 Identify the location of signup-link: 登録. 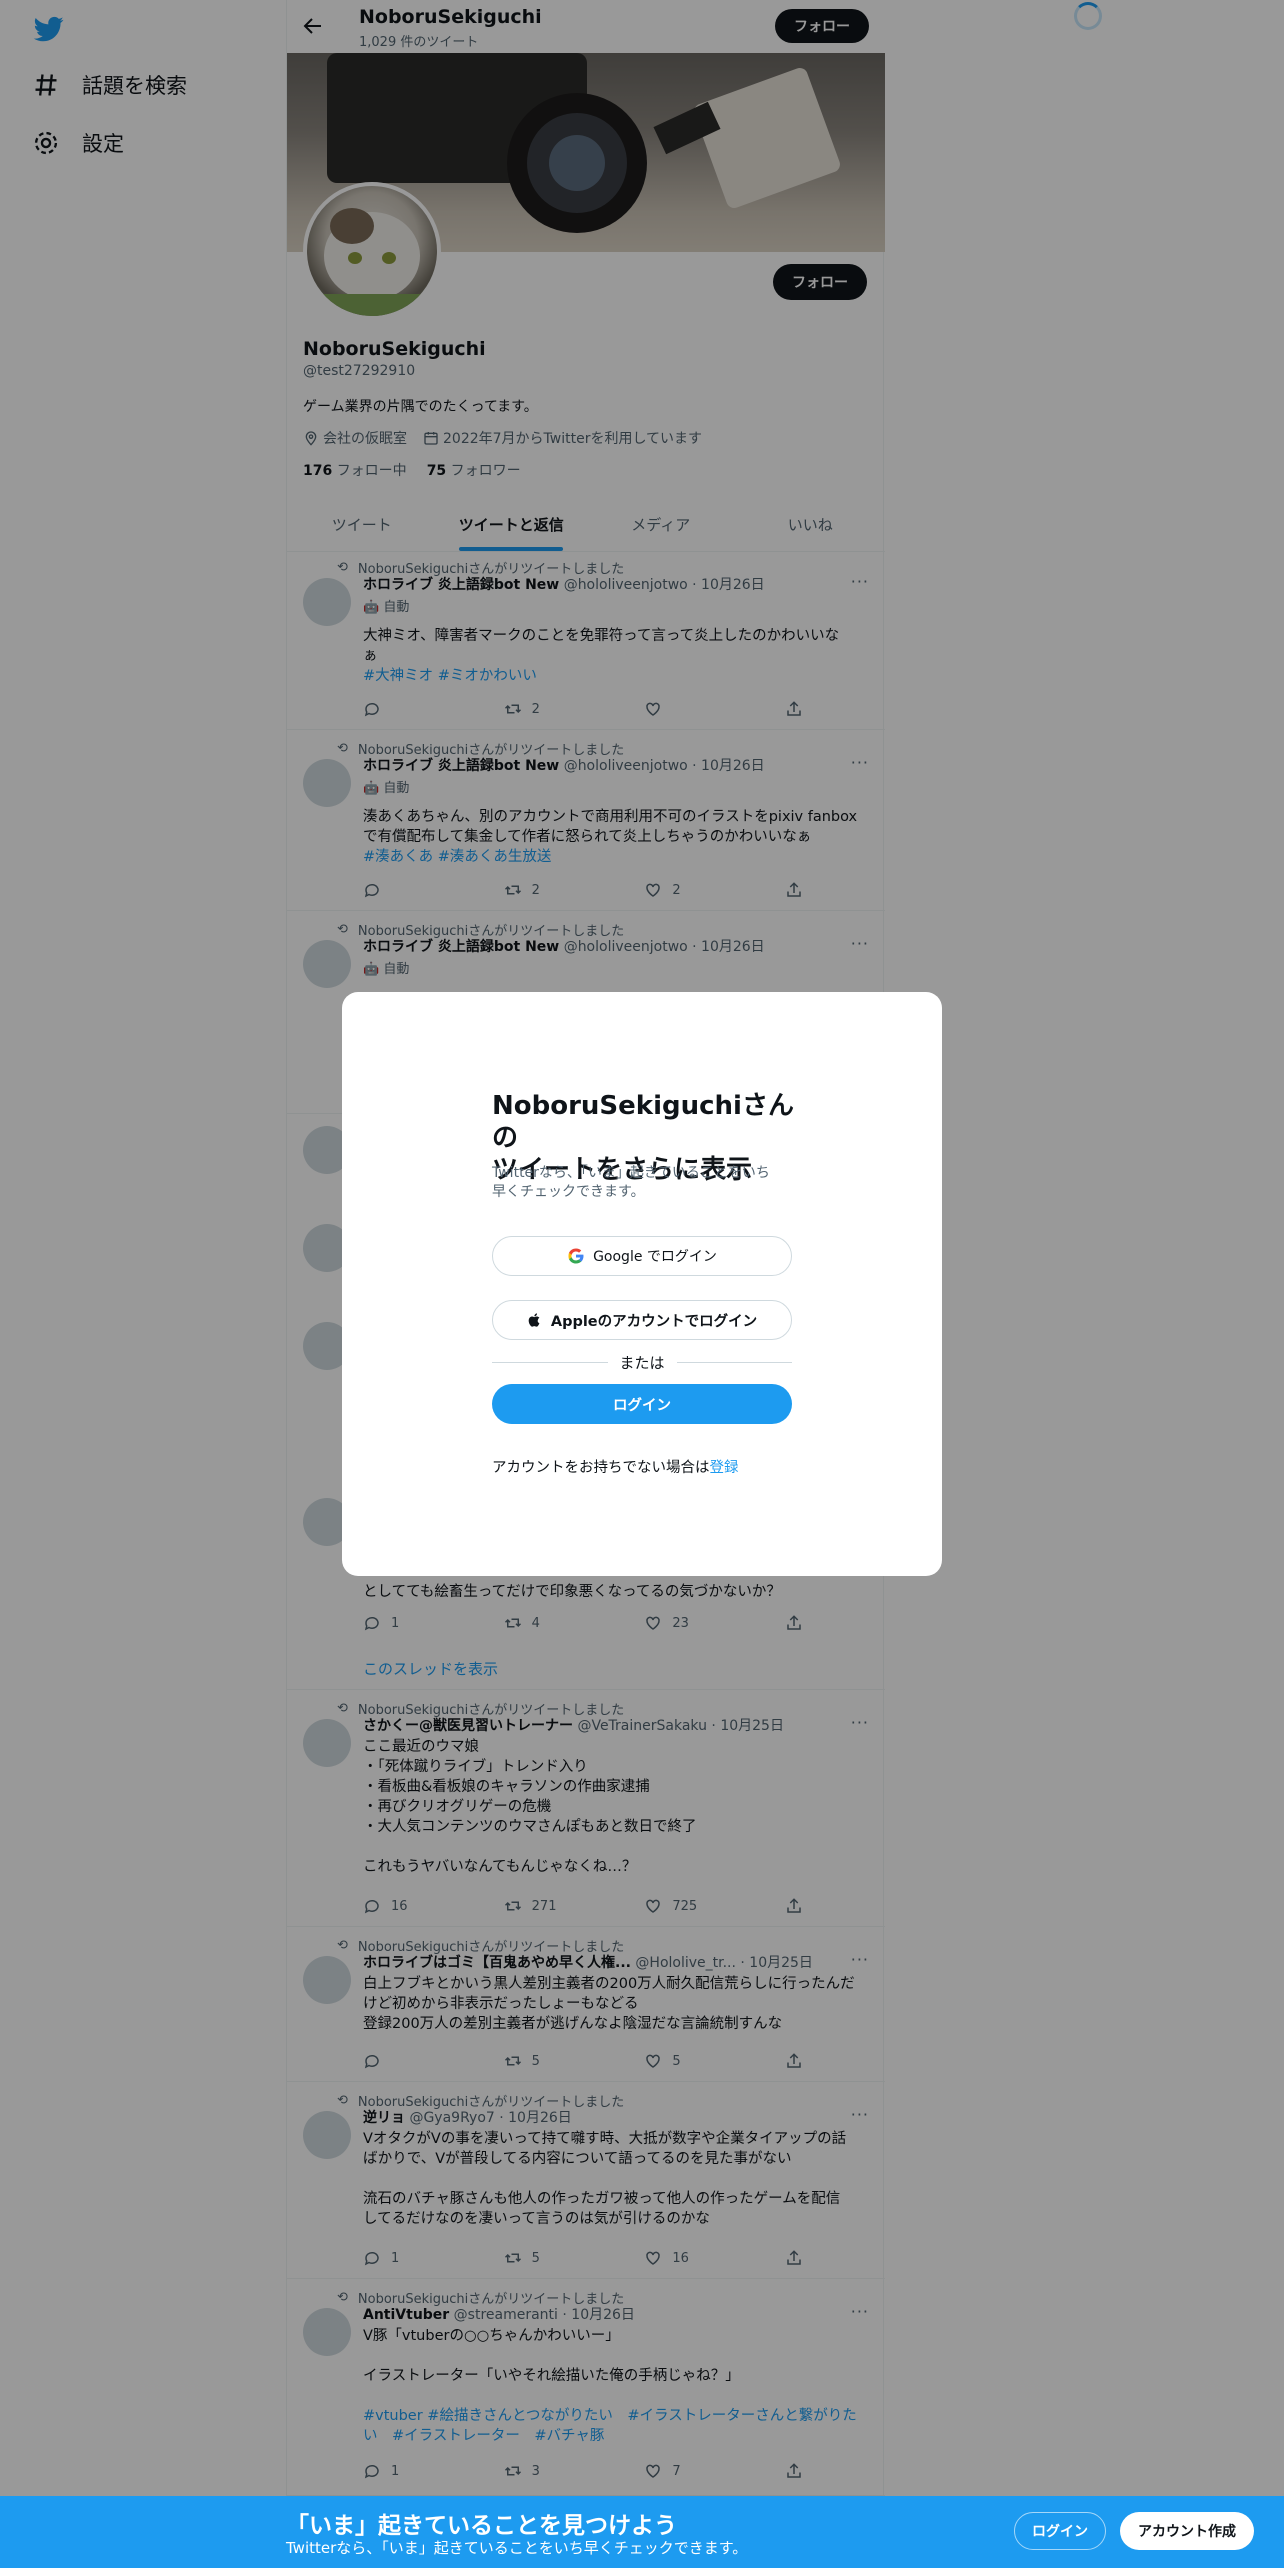
(724, 1468).